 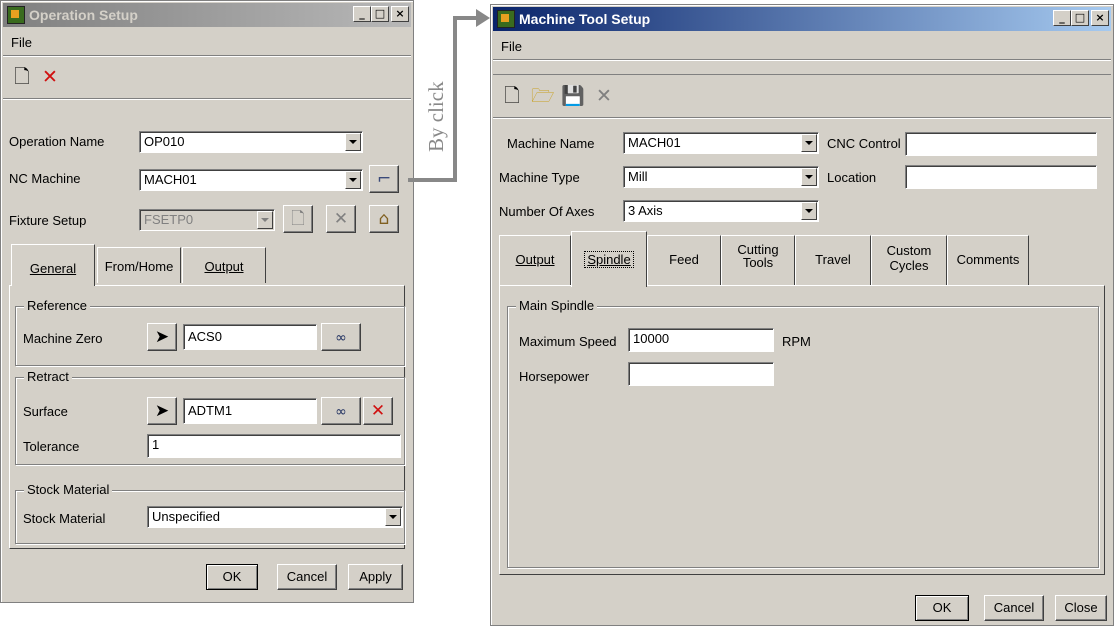 I want to click on location-field, so click(x=1001, y=177).